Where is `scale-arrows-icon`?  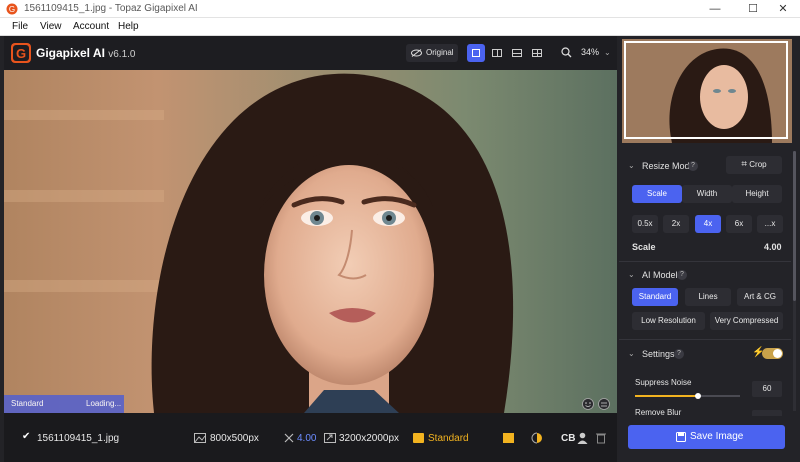 scale-arrows-icon is located at coordinates (289, 438).